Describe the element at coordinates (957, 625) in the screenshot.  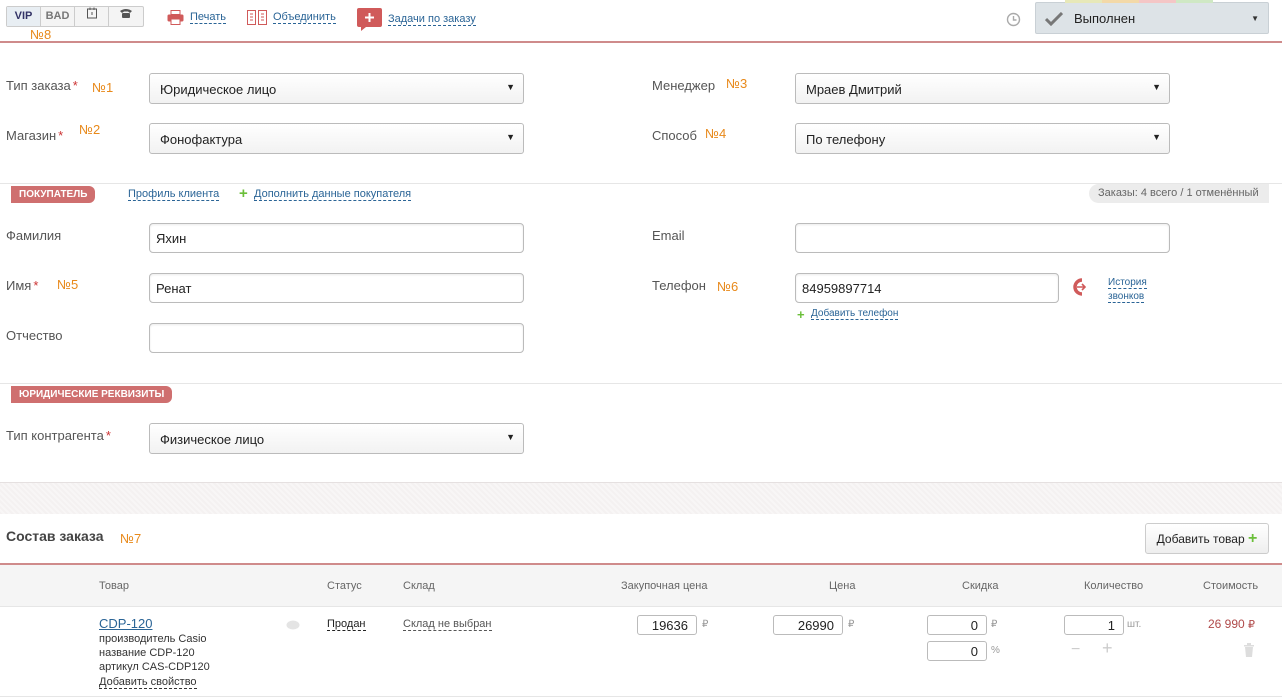
I see `discount-amount-input: 0` at that location.